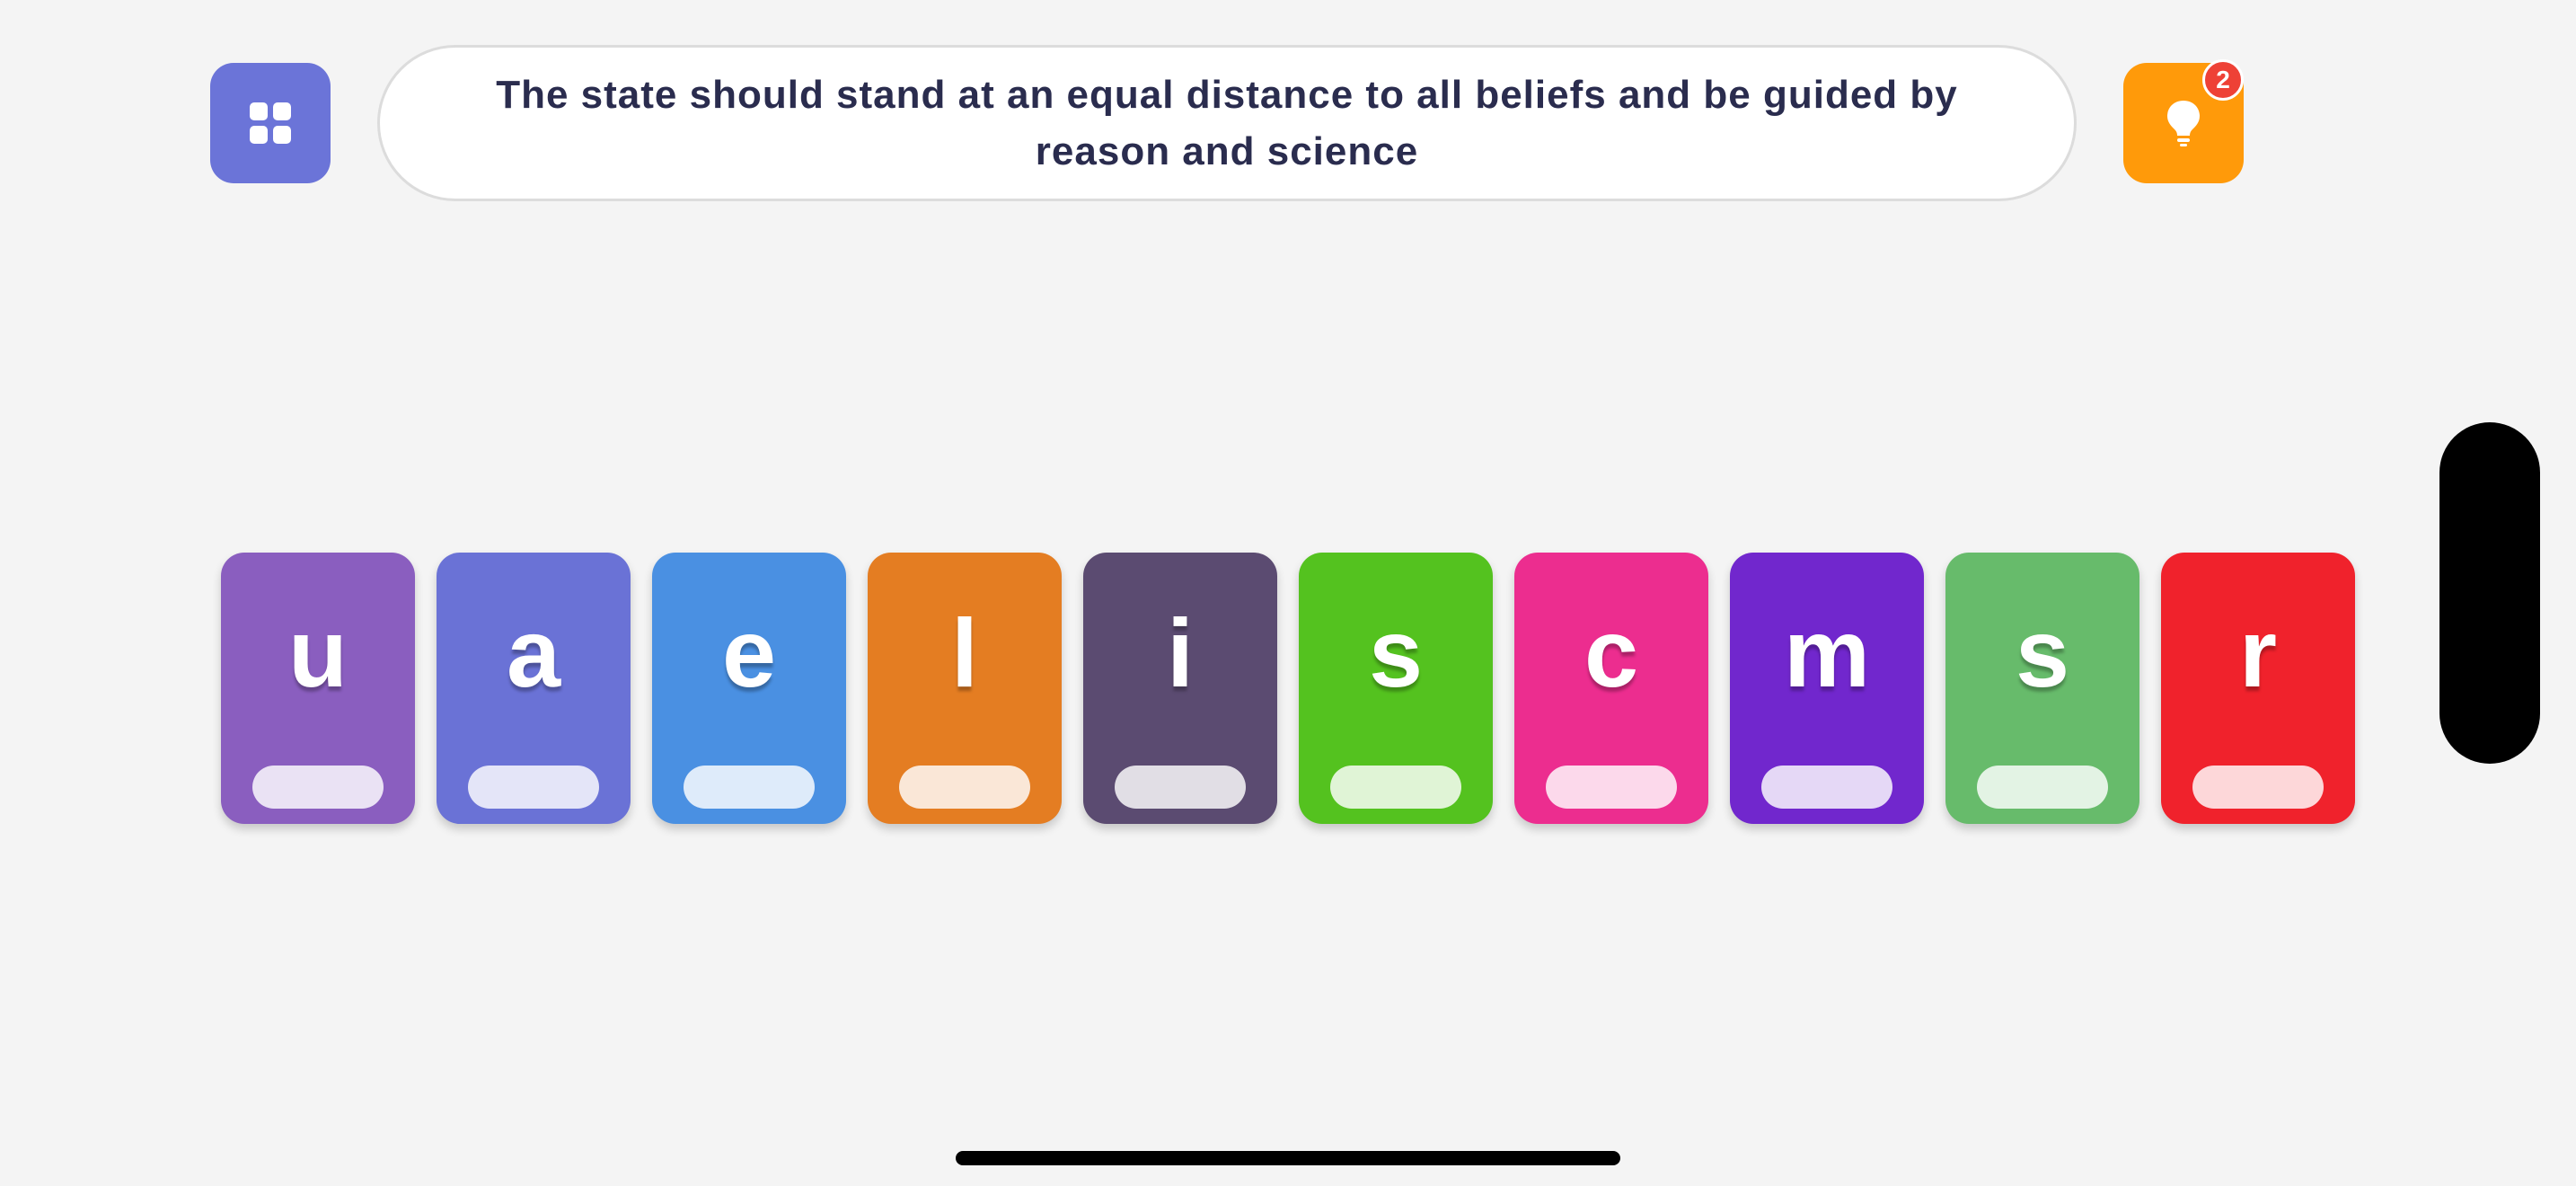 Image resolution: width=2576 pixels, height=1186 pixels. I want to click on menu-button, so click(270, 123).